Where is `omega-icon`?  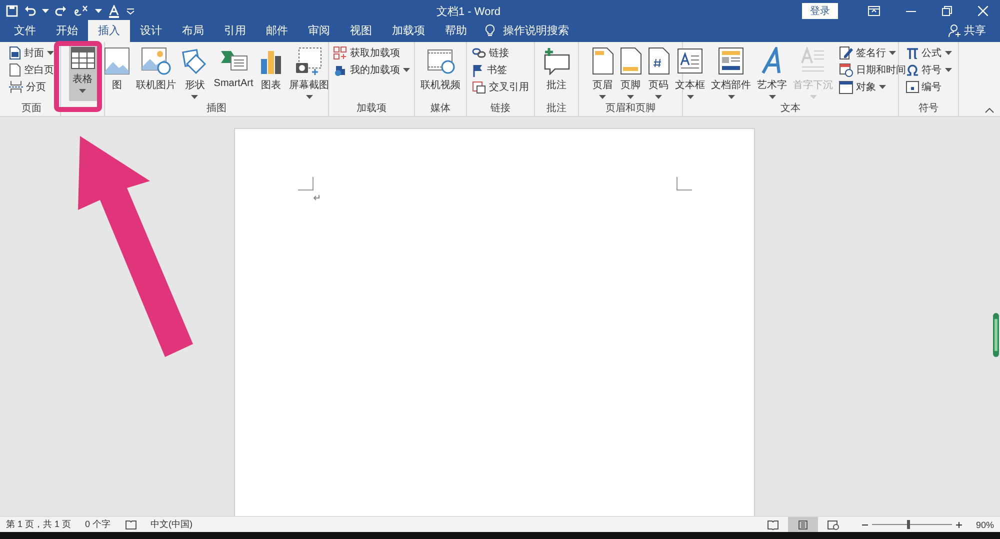
omega-icon is located at coordinates (912, 70).